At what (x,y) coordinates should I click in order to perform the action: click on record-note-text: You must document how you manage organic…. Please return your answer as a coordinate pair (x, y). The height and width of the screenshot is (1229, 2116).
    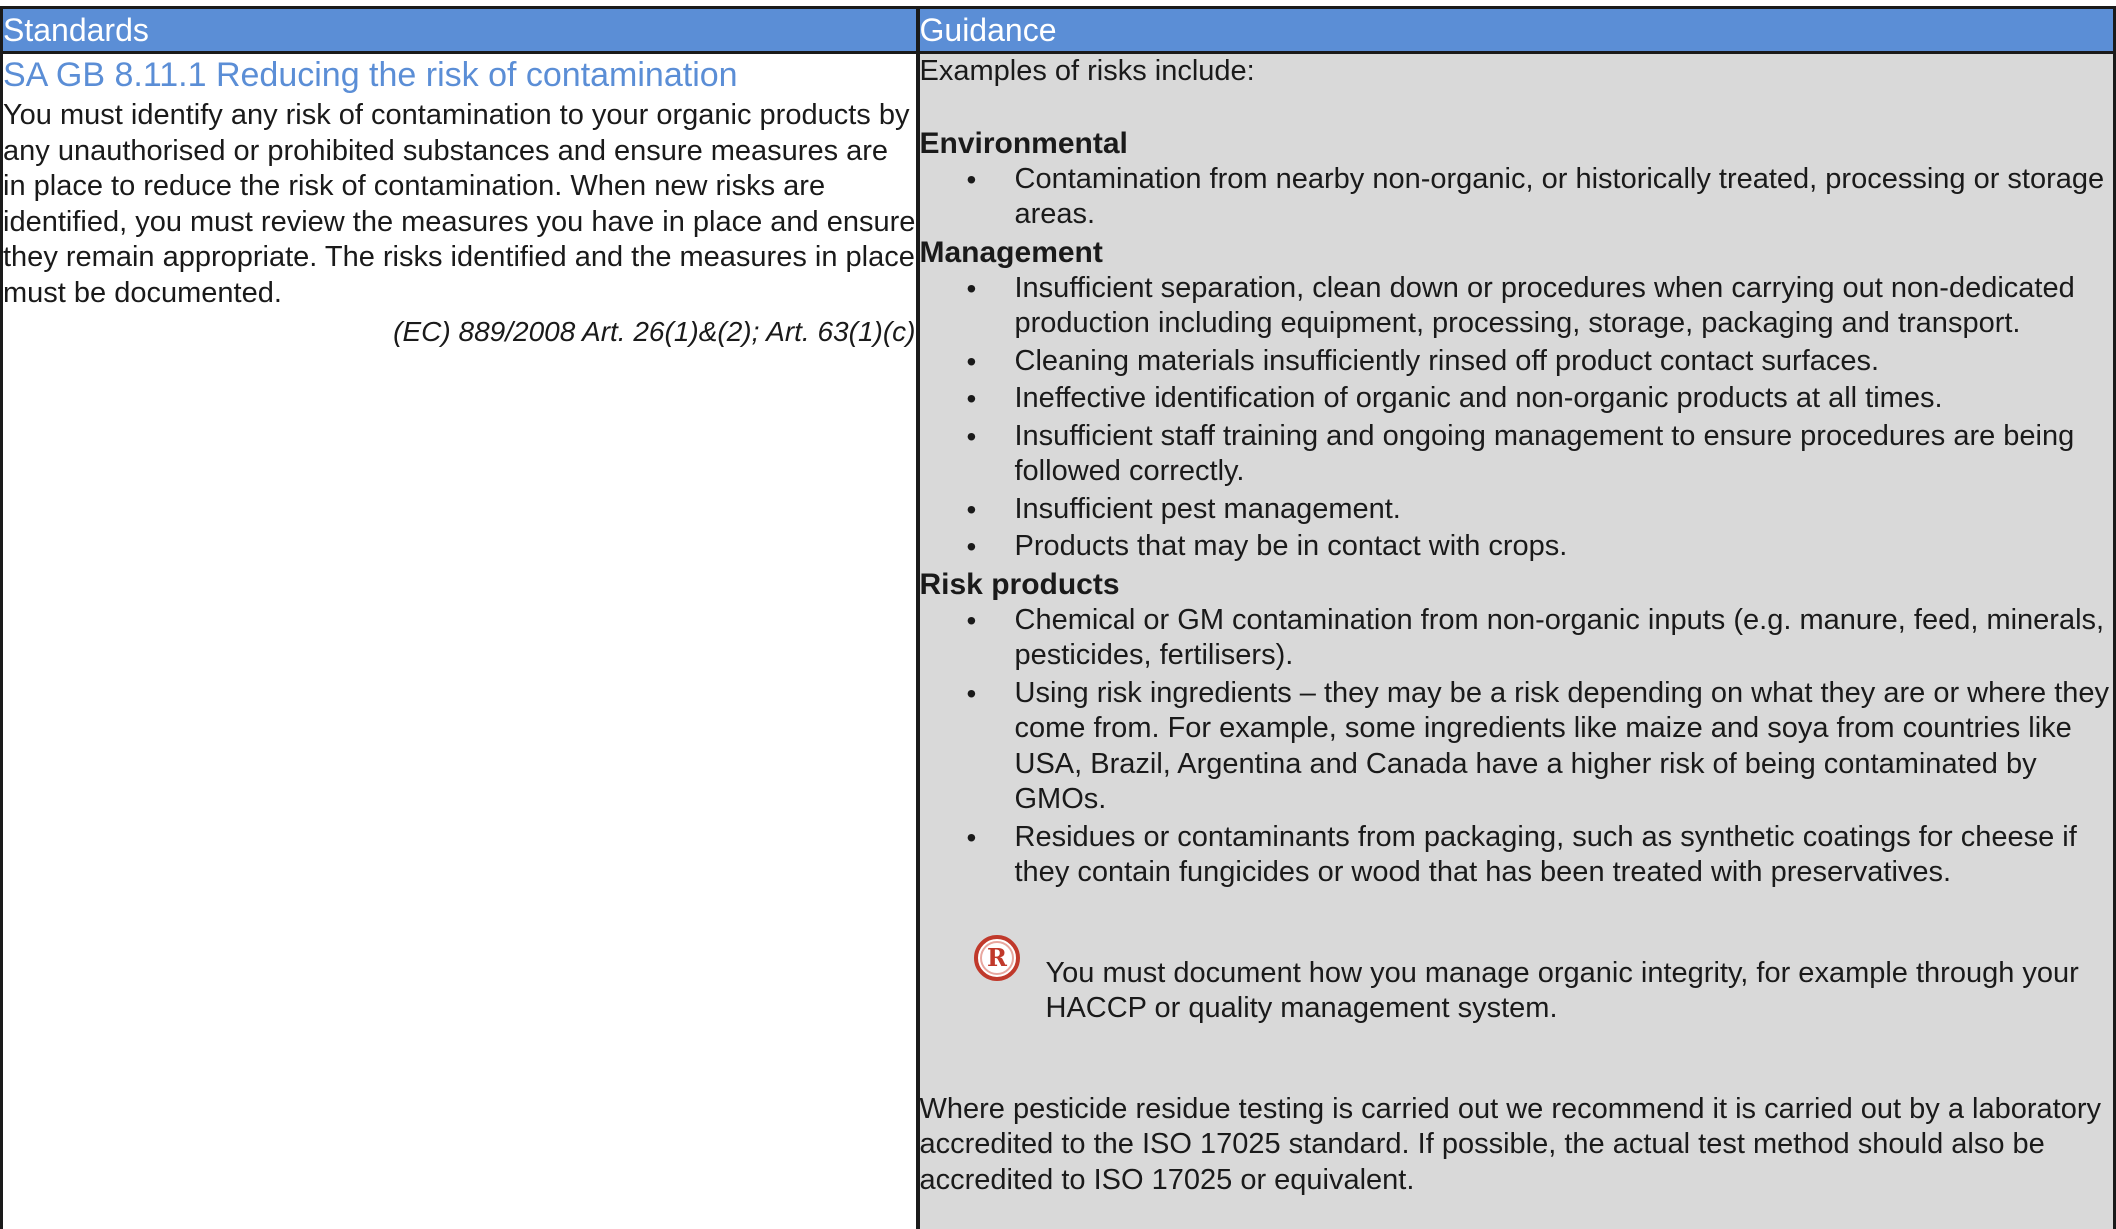
    Looking at the image, I should click on (1562, 990).